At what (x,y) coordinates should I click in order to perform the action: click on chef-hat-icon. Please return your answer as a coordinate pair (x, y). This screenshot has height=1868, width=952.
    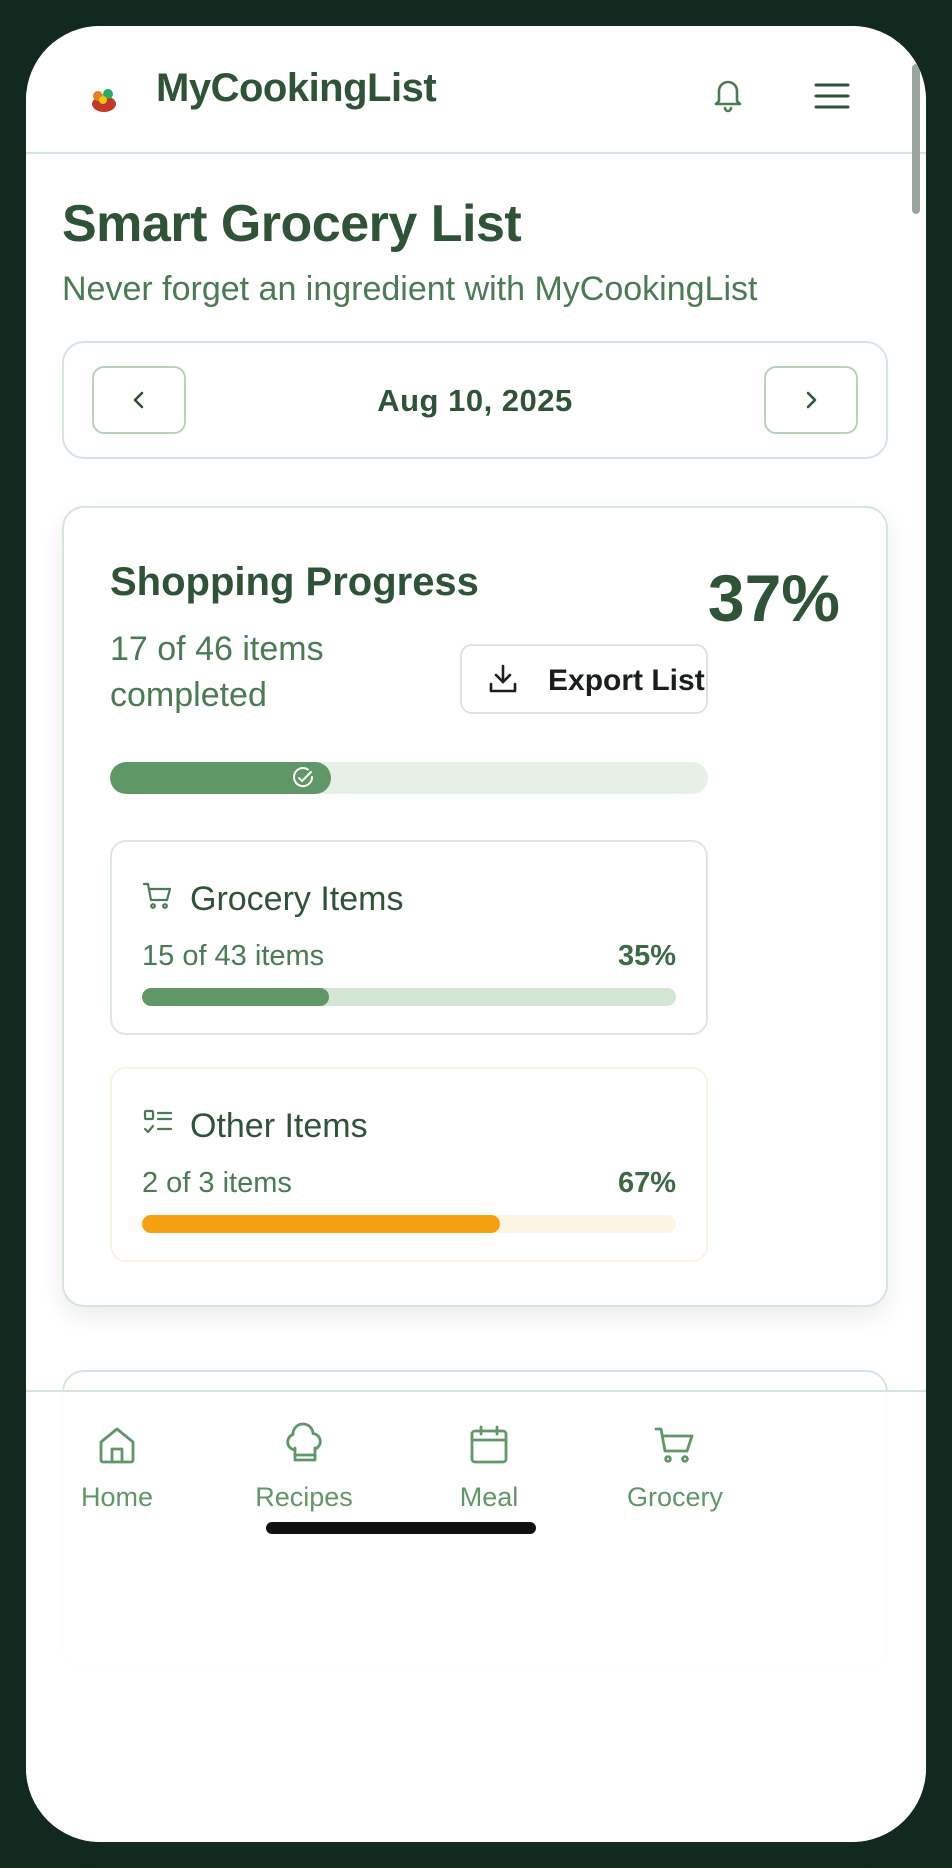
    Looking at the image, I should click on (304, 1442).